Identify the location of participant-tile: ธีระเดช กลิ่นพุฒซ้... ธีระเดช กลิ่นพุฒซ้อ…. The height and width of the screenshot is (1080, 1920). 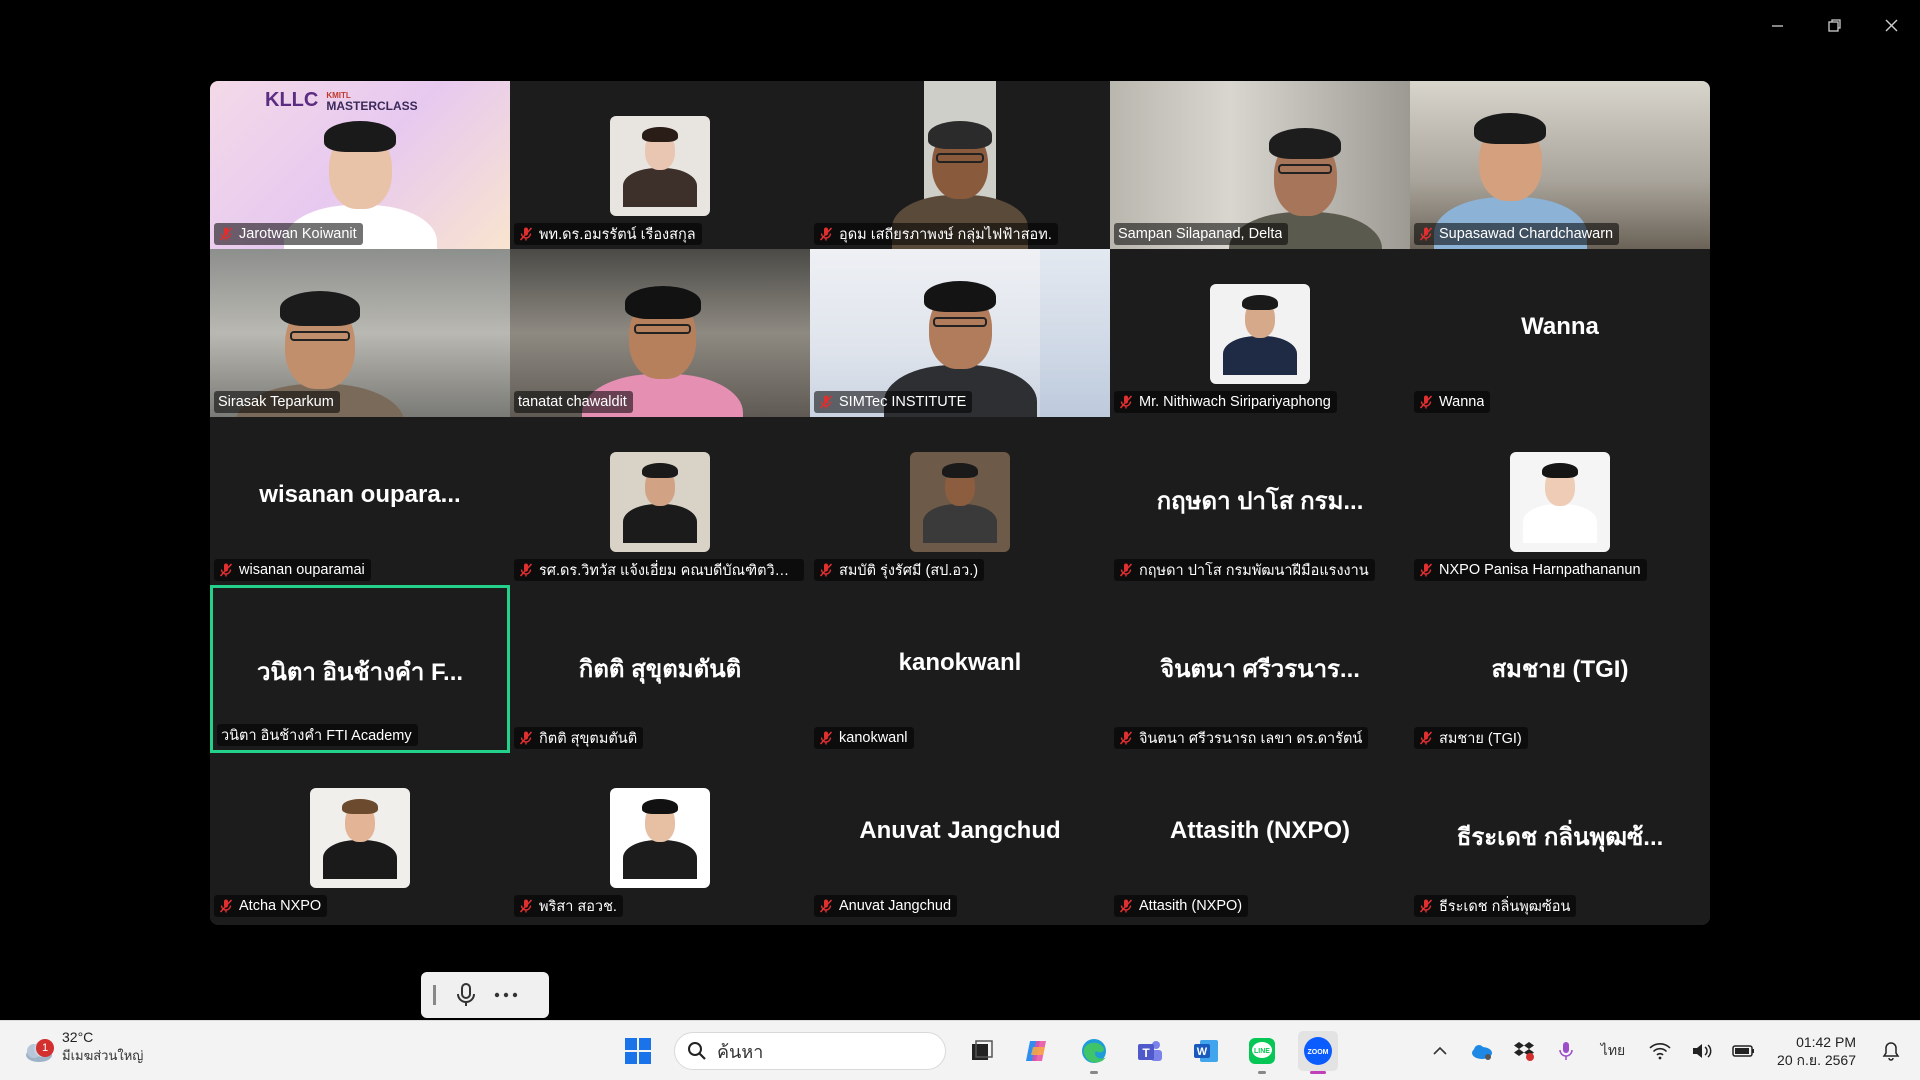
(1560, 837).